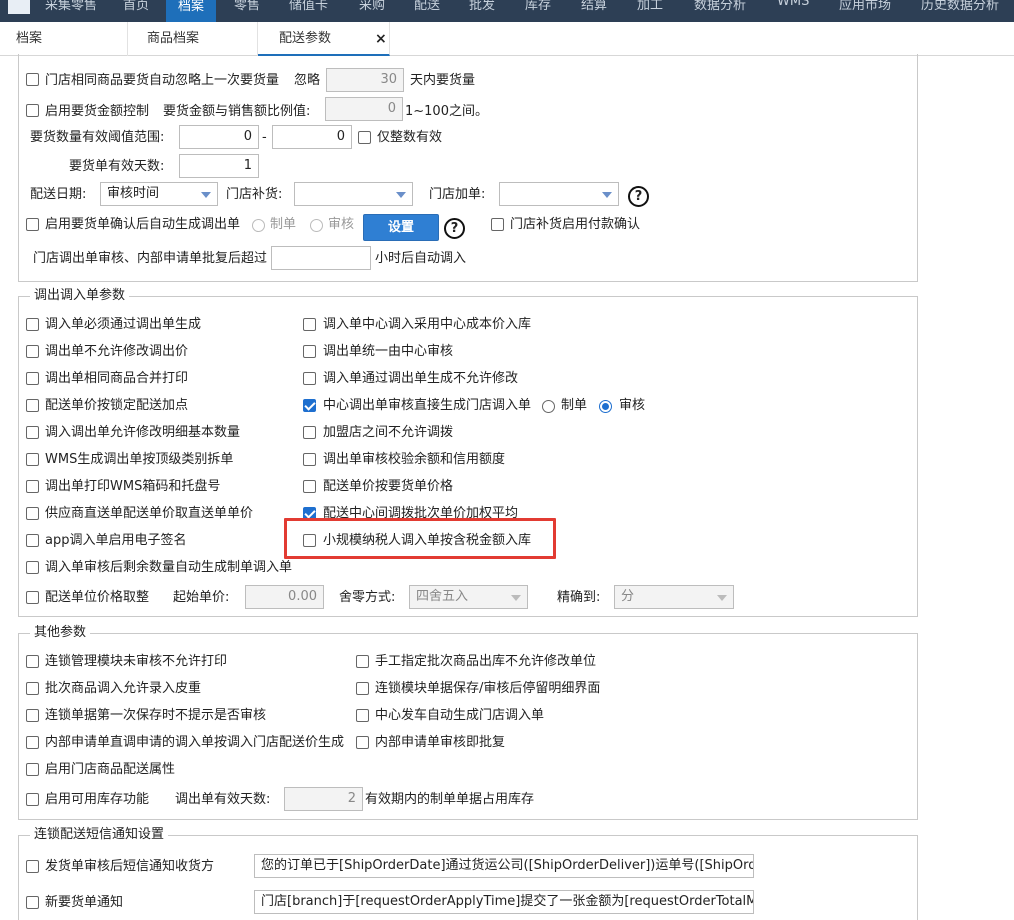 The width and height of the screenshot is (1014, 920). What do you see at coordinates (32, 110) in the screenshot?
I see `checkbox-amount-control` at bounding box center [32, 110].